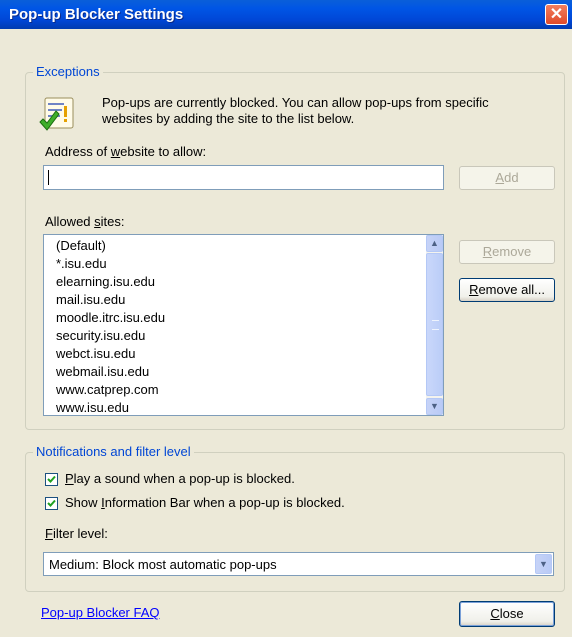  Describe the element at coordinates (76, 533) in the screenshot. I see `filter-level-label: Filter level:` at that location.